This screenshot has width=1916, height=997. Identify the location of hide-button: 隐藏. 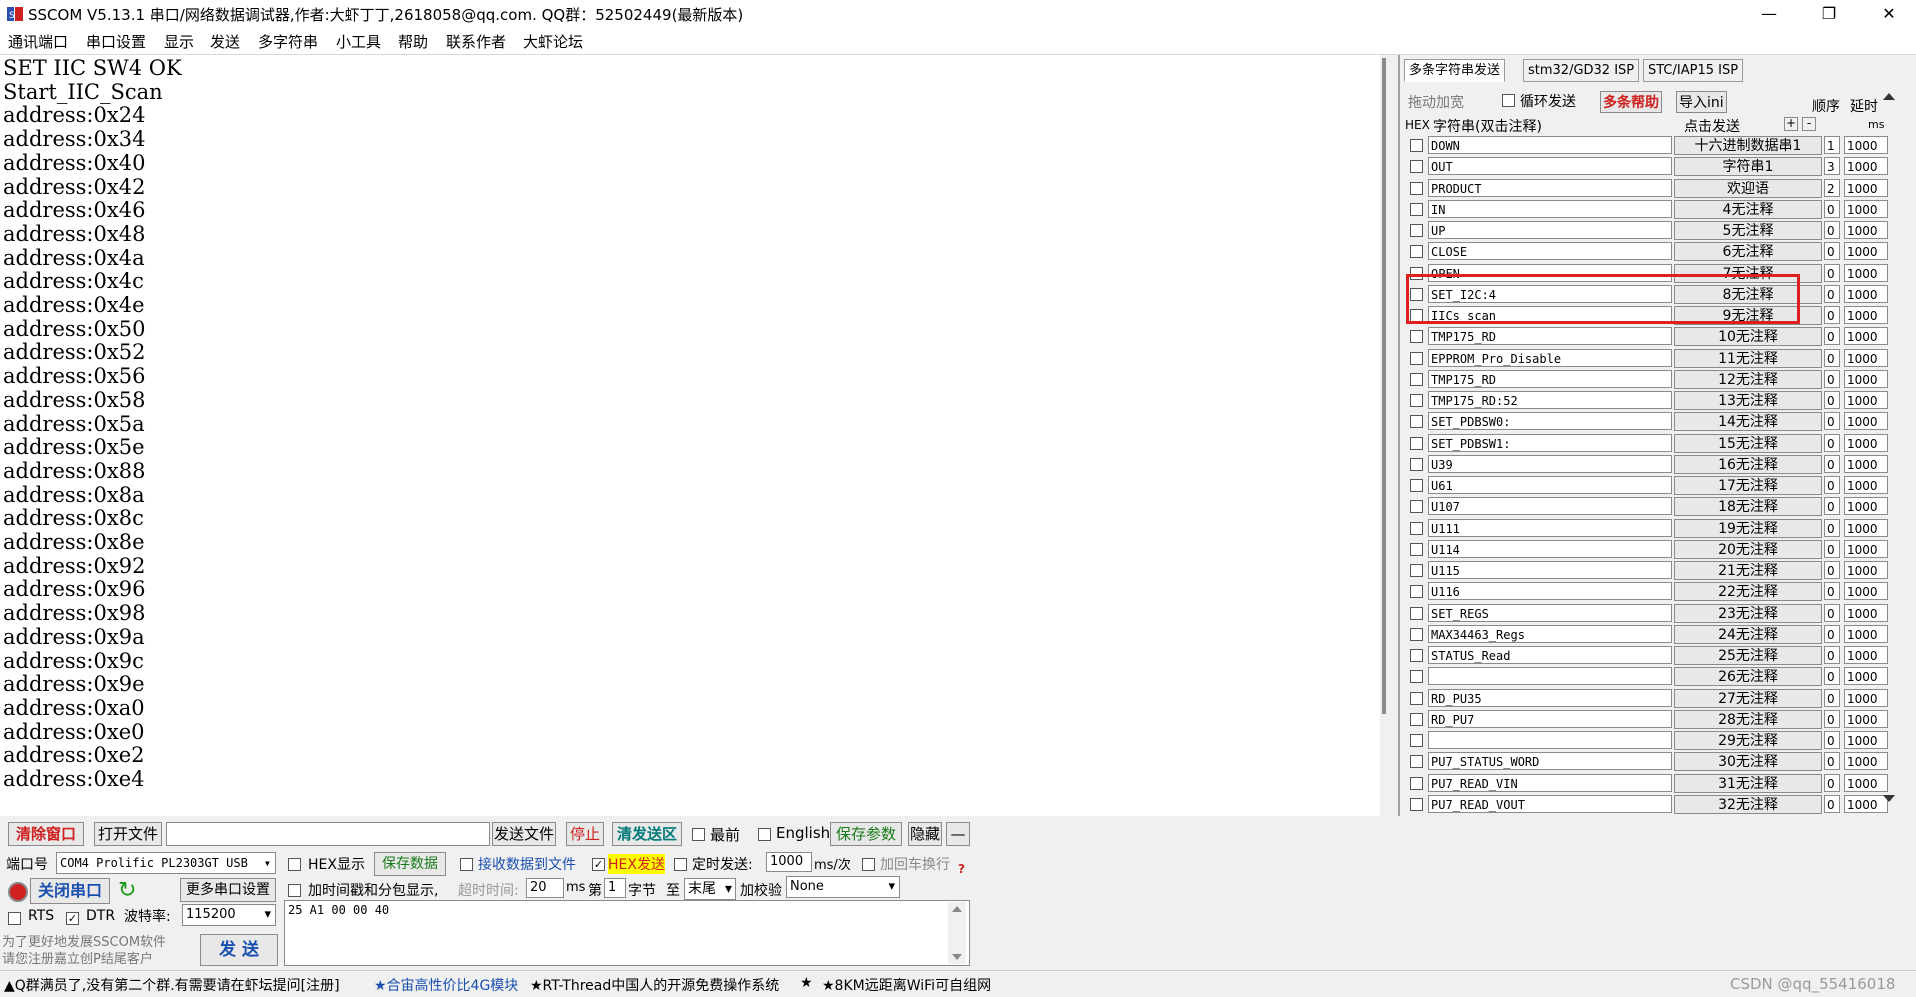
(925, 834).